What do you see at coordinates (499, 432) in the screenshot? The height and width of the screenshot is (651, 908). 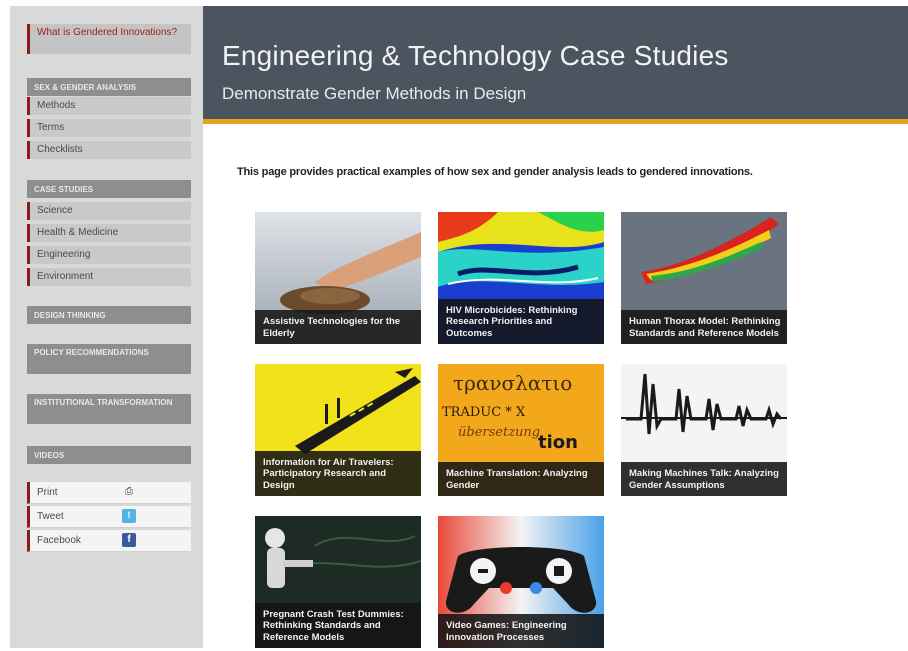 I see `svg-text: übersetzung` at bounding box center [499, 432].